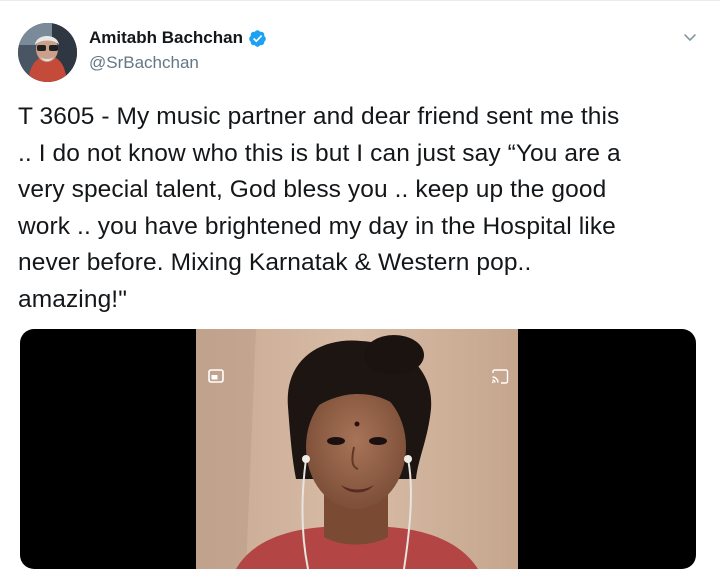 The image size is (720, 569). What do you see at coordinates (216, 376) in the screenshot?
I see `picture-in-picture-icon` at bounding box center [216, 376].